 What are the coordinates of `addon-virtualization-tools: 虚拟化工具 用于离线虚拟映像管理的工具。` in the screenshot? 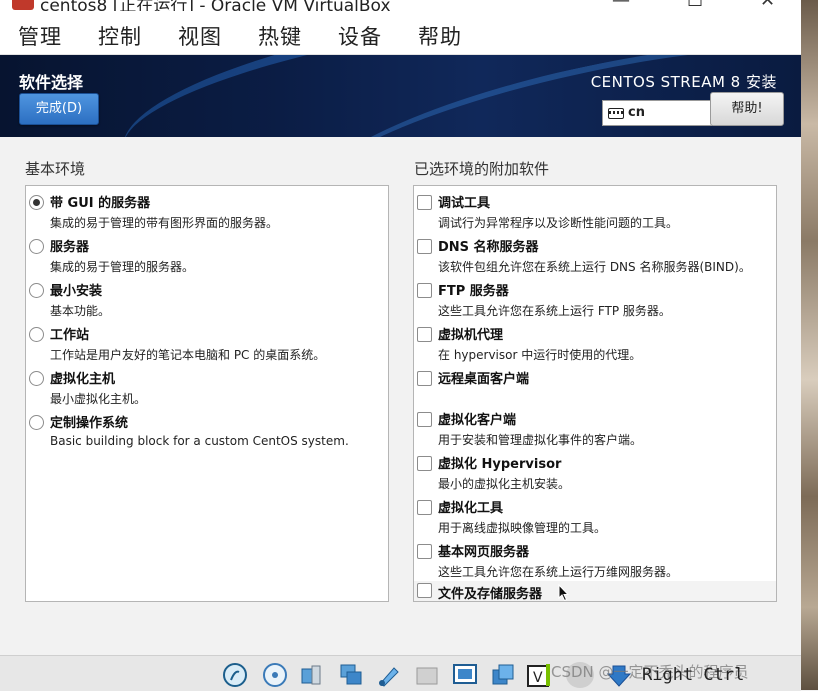 It's located at (595, 518).